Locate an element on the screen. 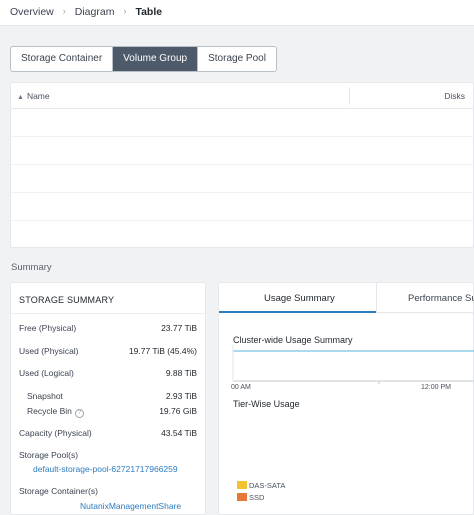 The width and height of the screenshot is (474, 515). metric-used-physical: Used (Physical) 19.77 TiB (45.4%) is located at coordinates (108, 351).